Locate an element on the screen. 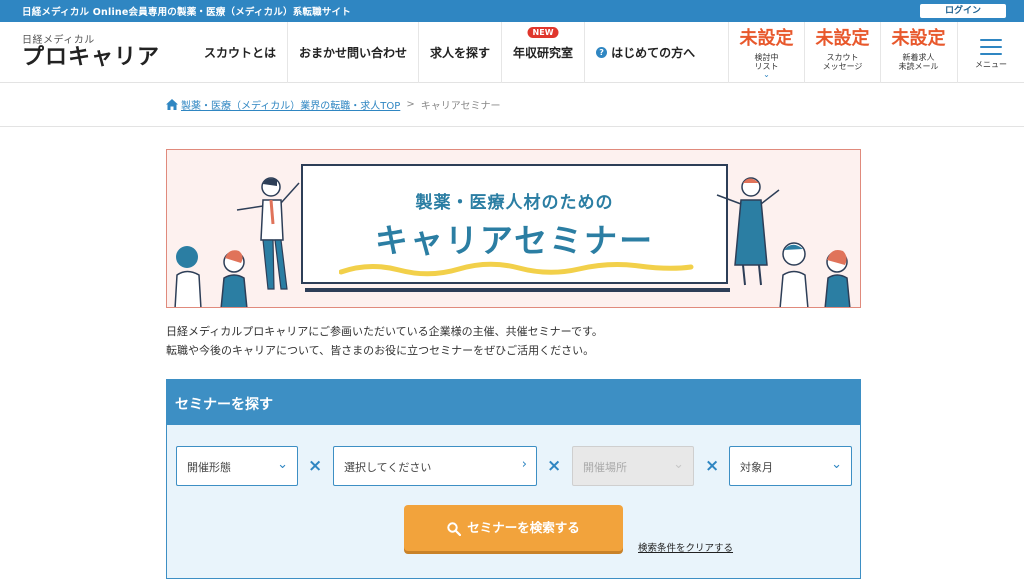  chevron-right-icon: › is located at coordinates (524, 464).